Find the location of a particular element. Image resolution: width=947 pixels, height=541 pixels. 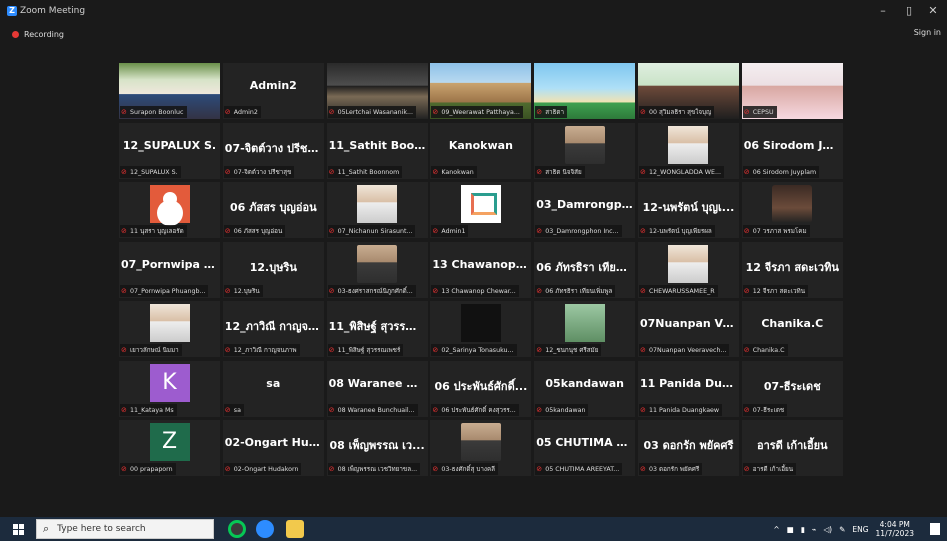

participant-name-label: ⊘ 07-ธีระเดช is located at coordinates (765, 409).